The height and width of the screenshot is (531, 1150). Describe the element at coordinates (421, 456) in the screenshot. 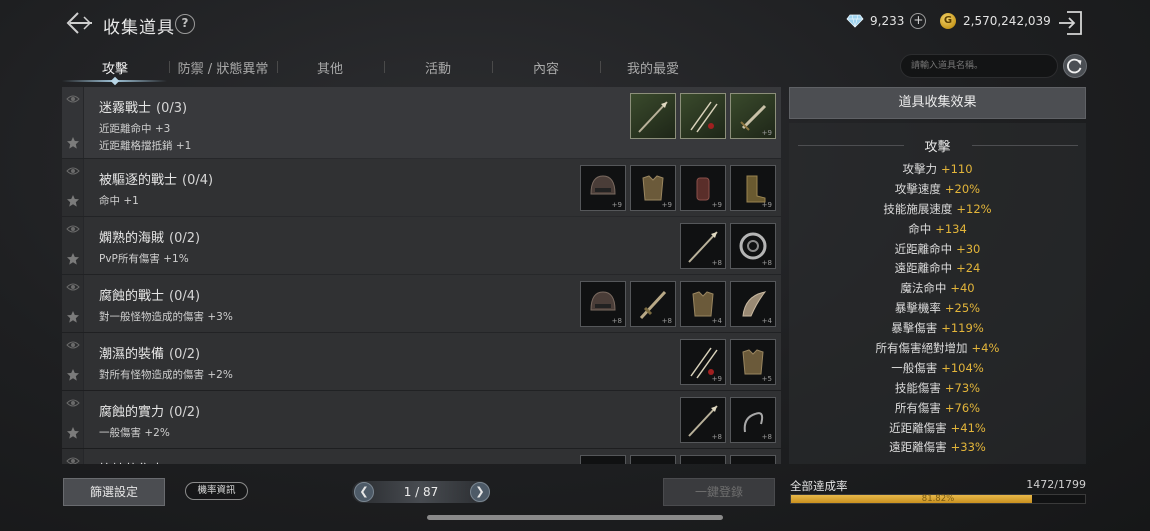

I see `collection-row: 笨拙的集中 (0/4)` at that location.